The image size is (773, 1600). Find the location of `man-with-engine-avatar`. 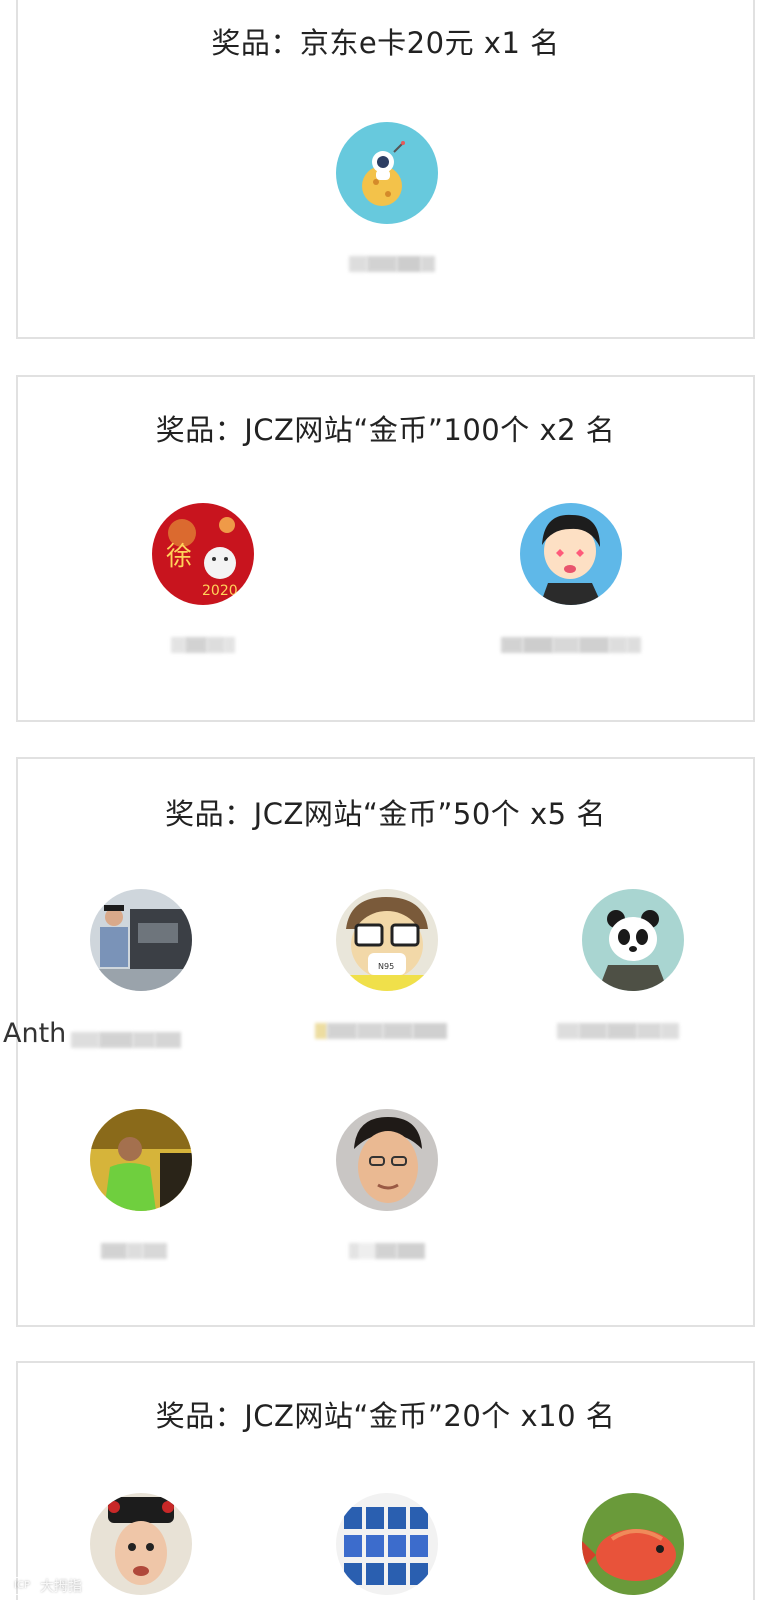

man-with-engine-avatar is located at coordinates (141, 940).